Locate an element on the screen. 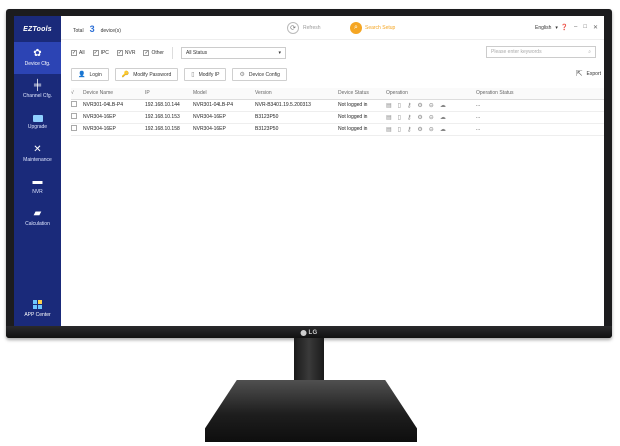 This screenshot has height=446, width=620. monitor-stand is located at coordinates (311, 411).